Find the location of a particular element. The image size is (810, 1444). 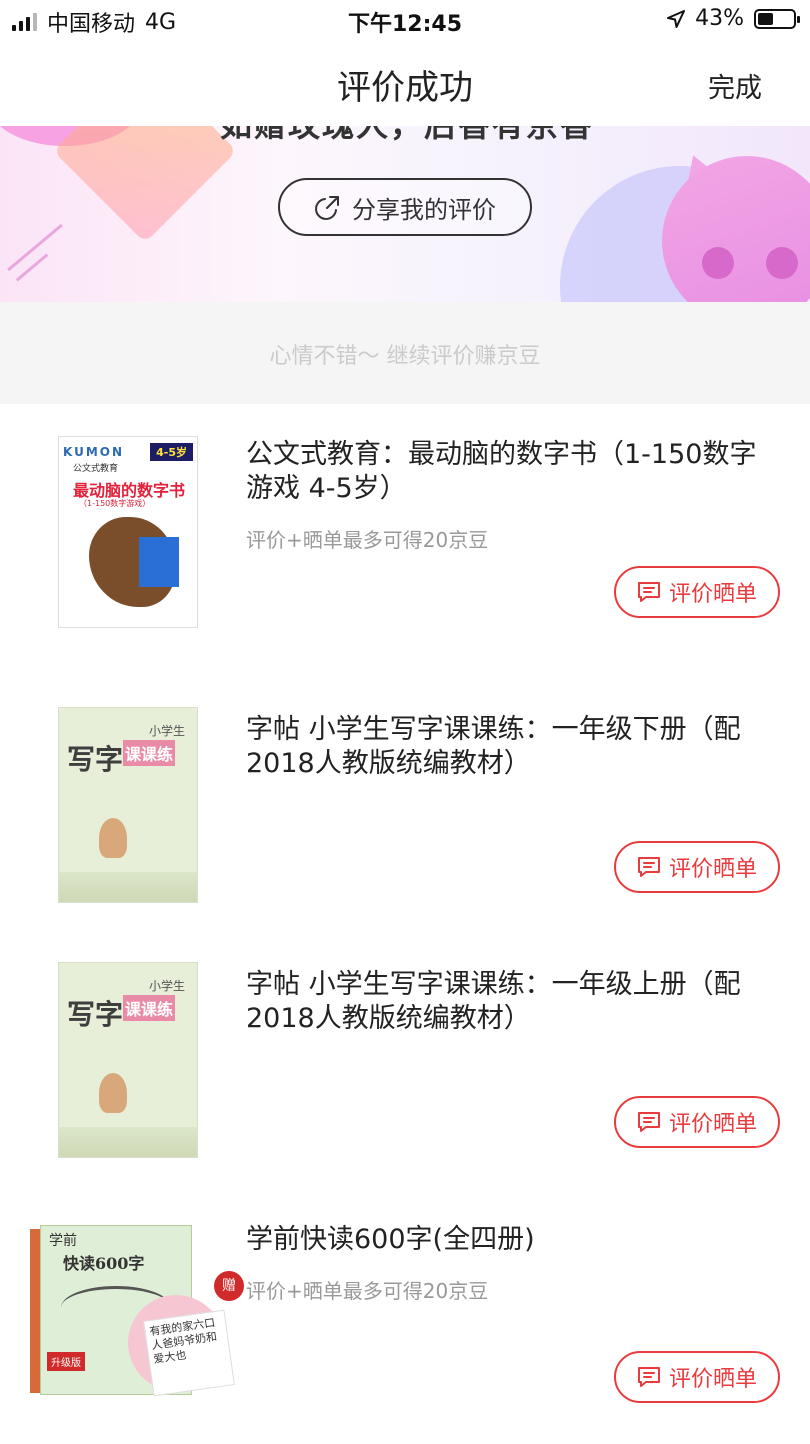

cover-series: 公文式教育 is located at coordinates (96, 469).